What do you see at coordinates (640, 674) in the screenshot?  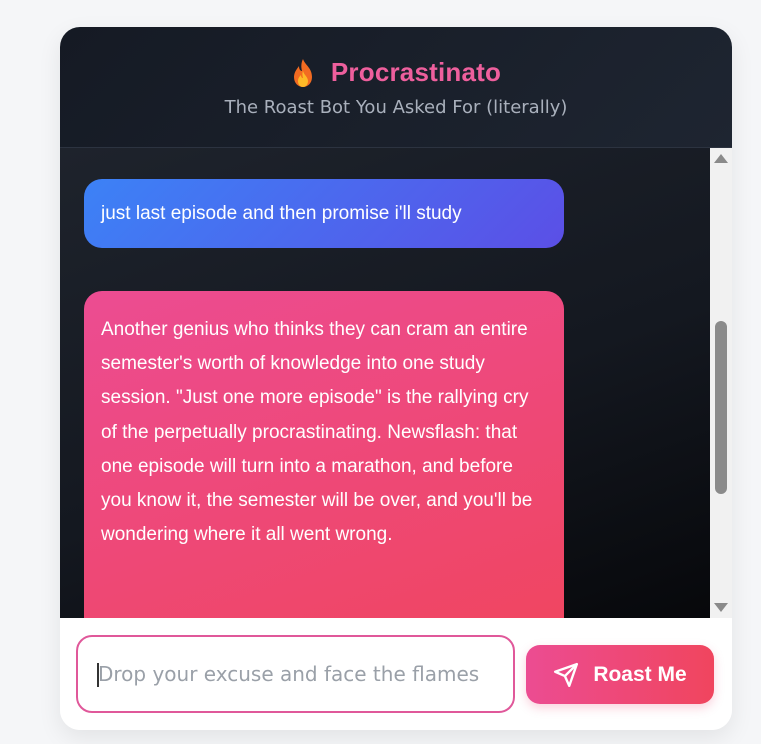 I see `roast-me-label: Roast Me` at bounding box center [640, 674].